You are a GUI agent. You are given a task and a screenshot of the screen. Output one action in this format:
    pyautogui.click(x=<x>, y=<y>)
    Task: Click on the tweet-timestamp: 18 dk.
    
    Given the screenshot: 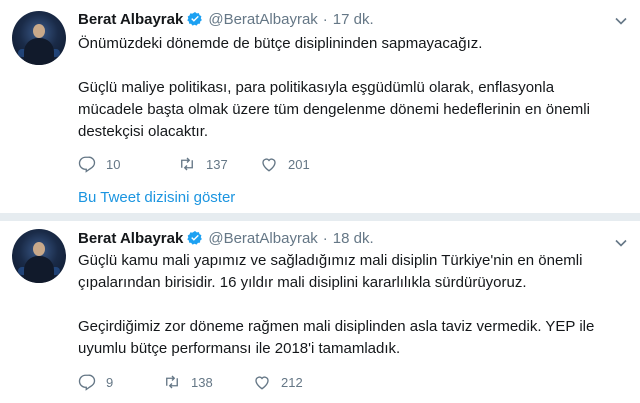 What is the action you would take?
    pyautogui.click(x=353, y=238)
    